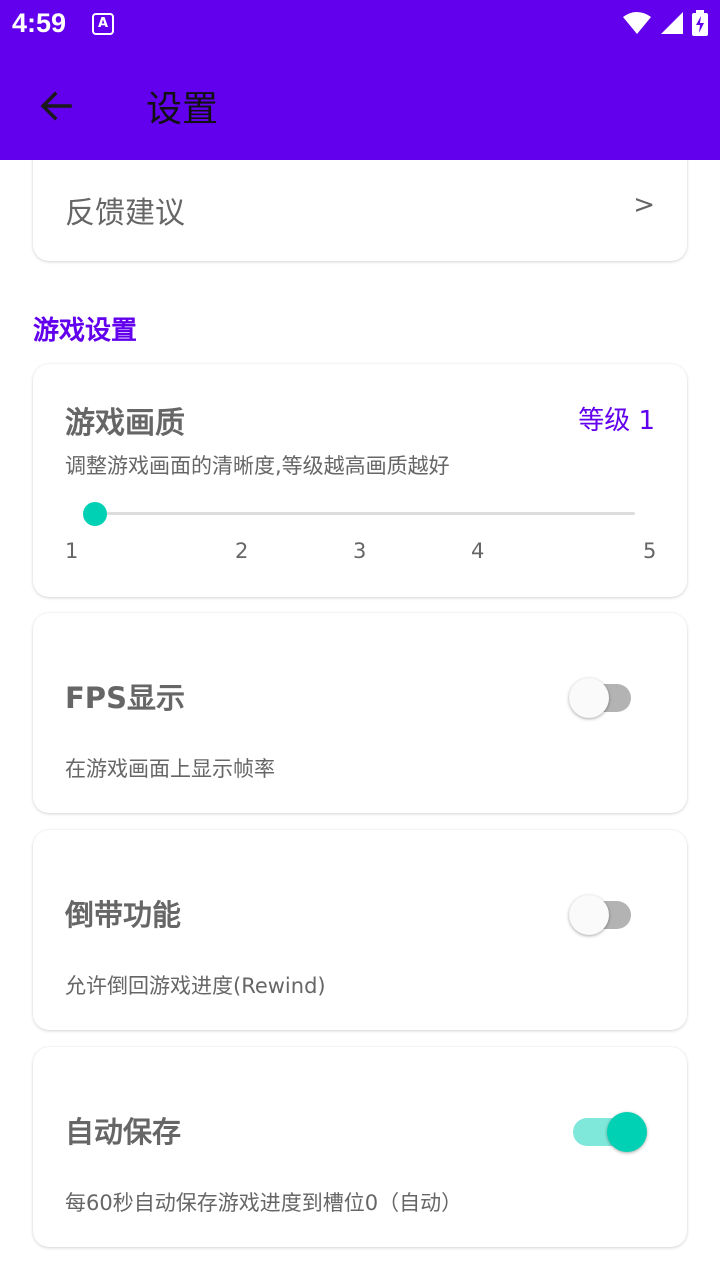  Describe the element at coordinates (360, 930) in the screenshot. I see `rewind-card: 倒带功能 允许倒回游戏进度(Rewind)` at that location.